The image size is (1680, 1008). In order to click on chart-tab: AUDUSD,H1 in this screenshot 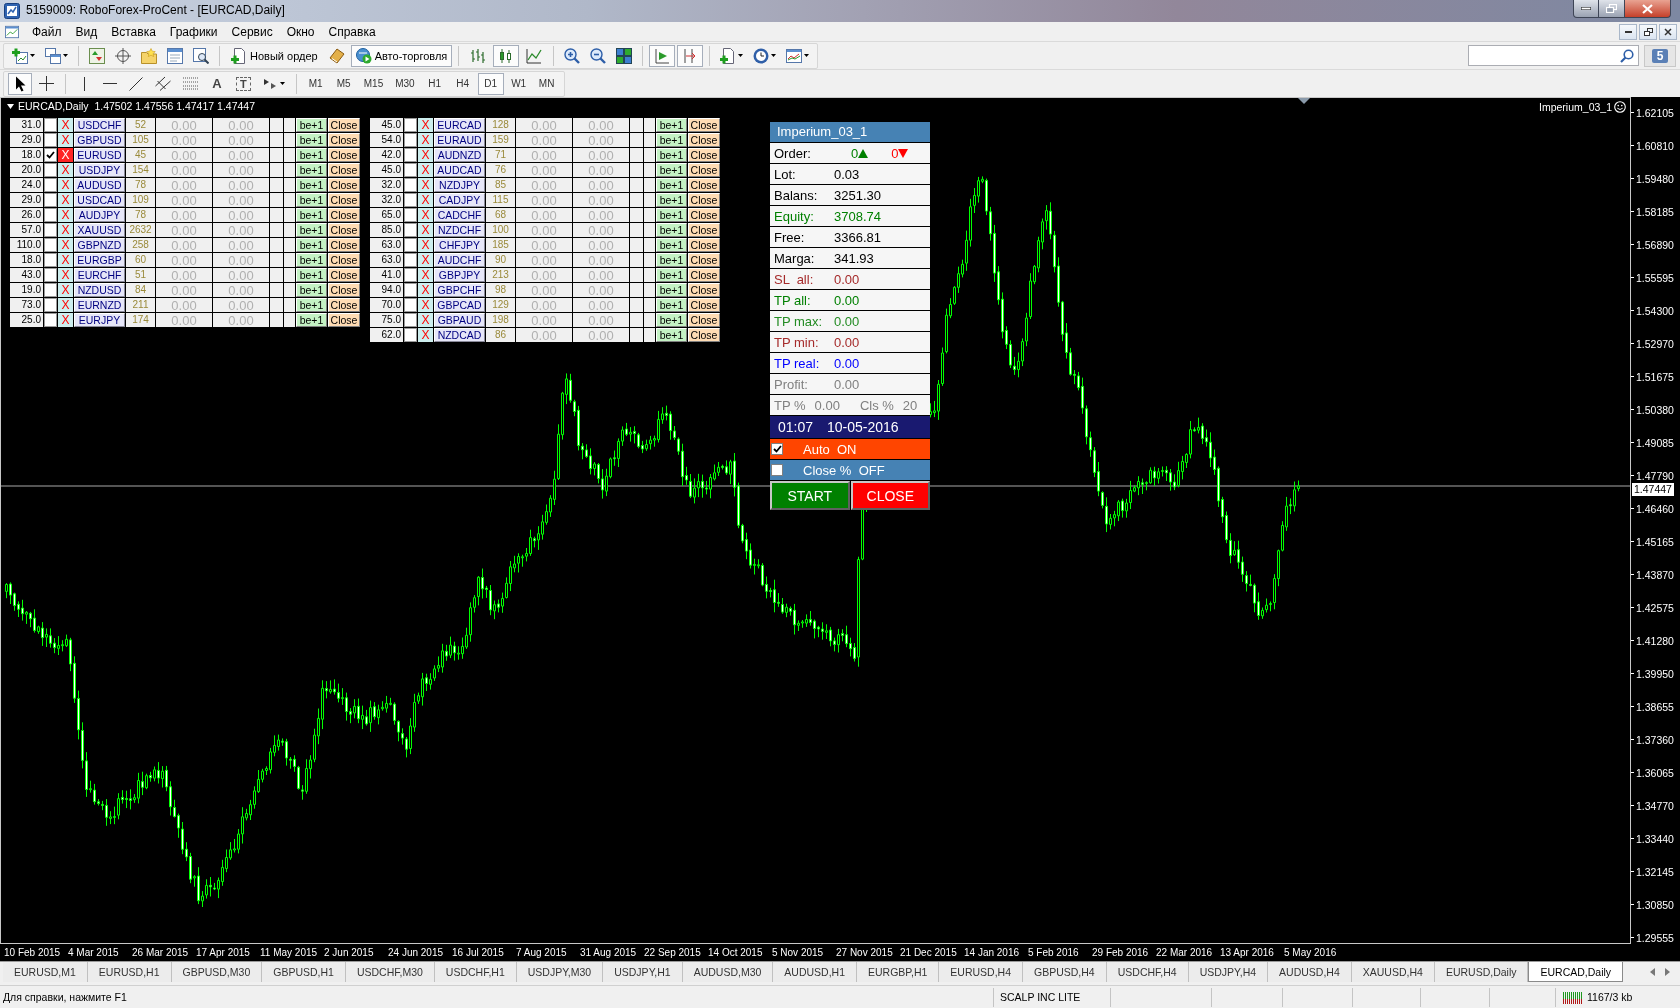, I will do `click(815, 972)`.